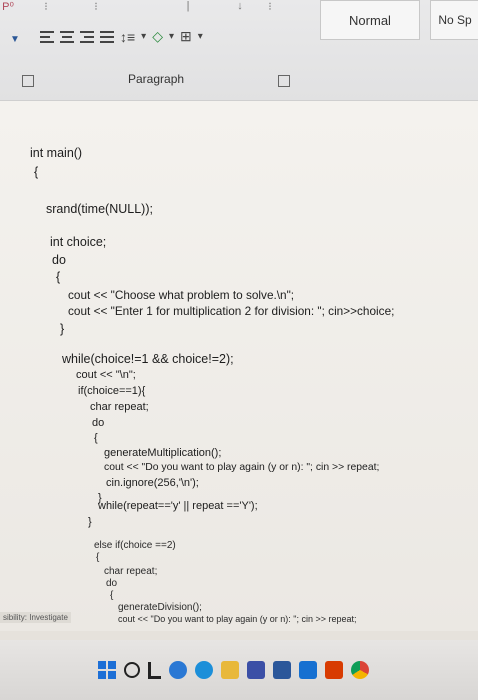 The image size is (478, 700). What do you see at coordinates (28, 81) in the screenshot?
I see `font-dialog-launcher-icon` at bounding box center [28, 81].